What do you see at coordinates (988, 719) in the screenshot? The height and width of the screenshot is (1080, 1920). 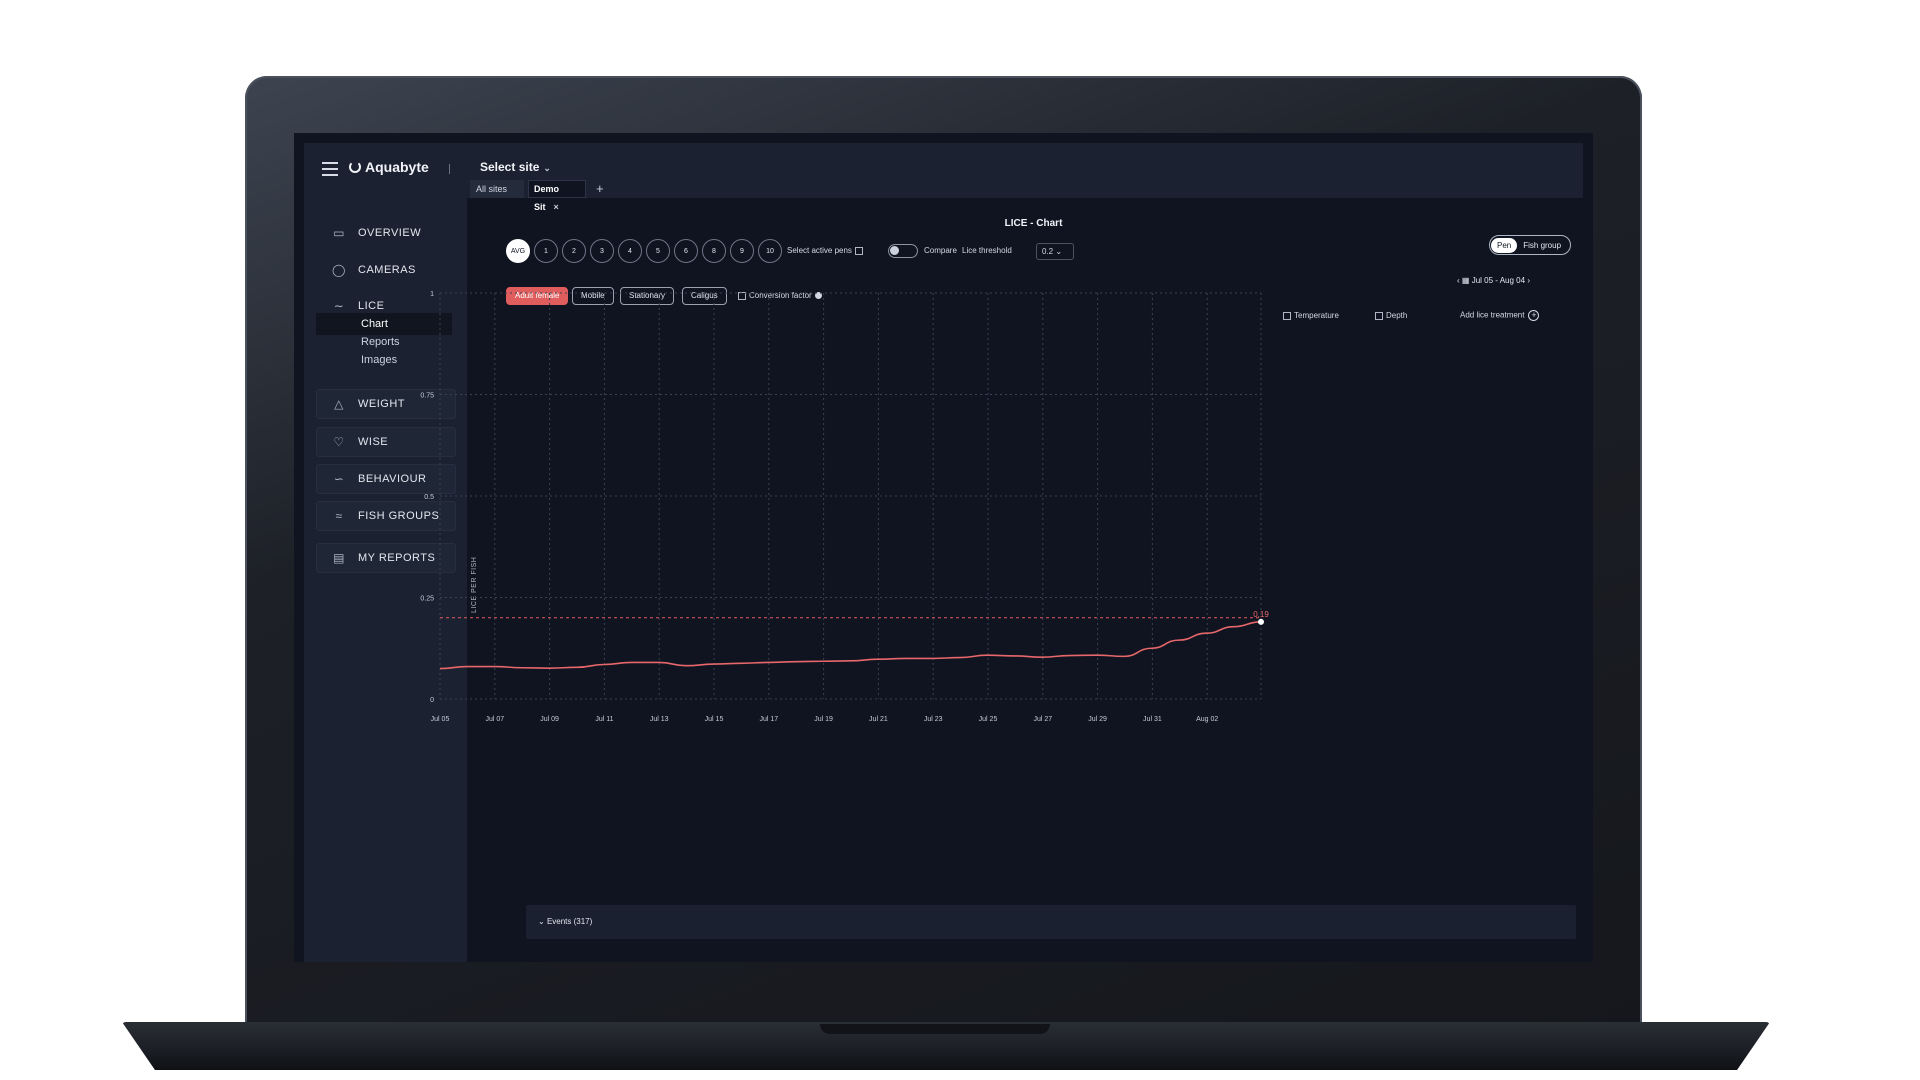 I see `x-tick-label: Jul 25` at bounding box center [988, 719].